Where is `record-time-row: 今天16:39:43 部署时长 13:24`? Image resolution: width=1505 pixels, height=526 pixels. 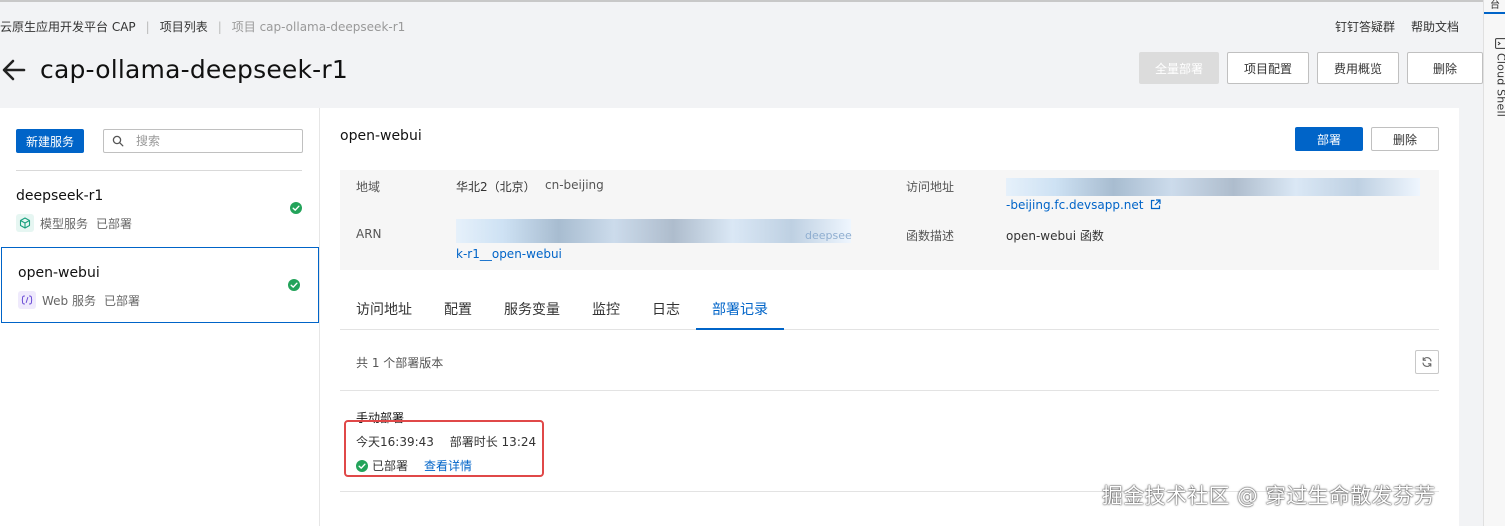
record-time-row: 今天16:39:43 部署时长 13:24 is located at coordinates (446, 441).